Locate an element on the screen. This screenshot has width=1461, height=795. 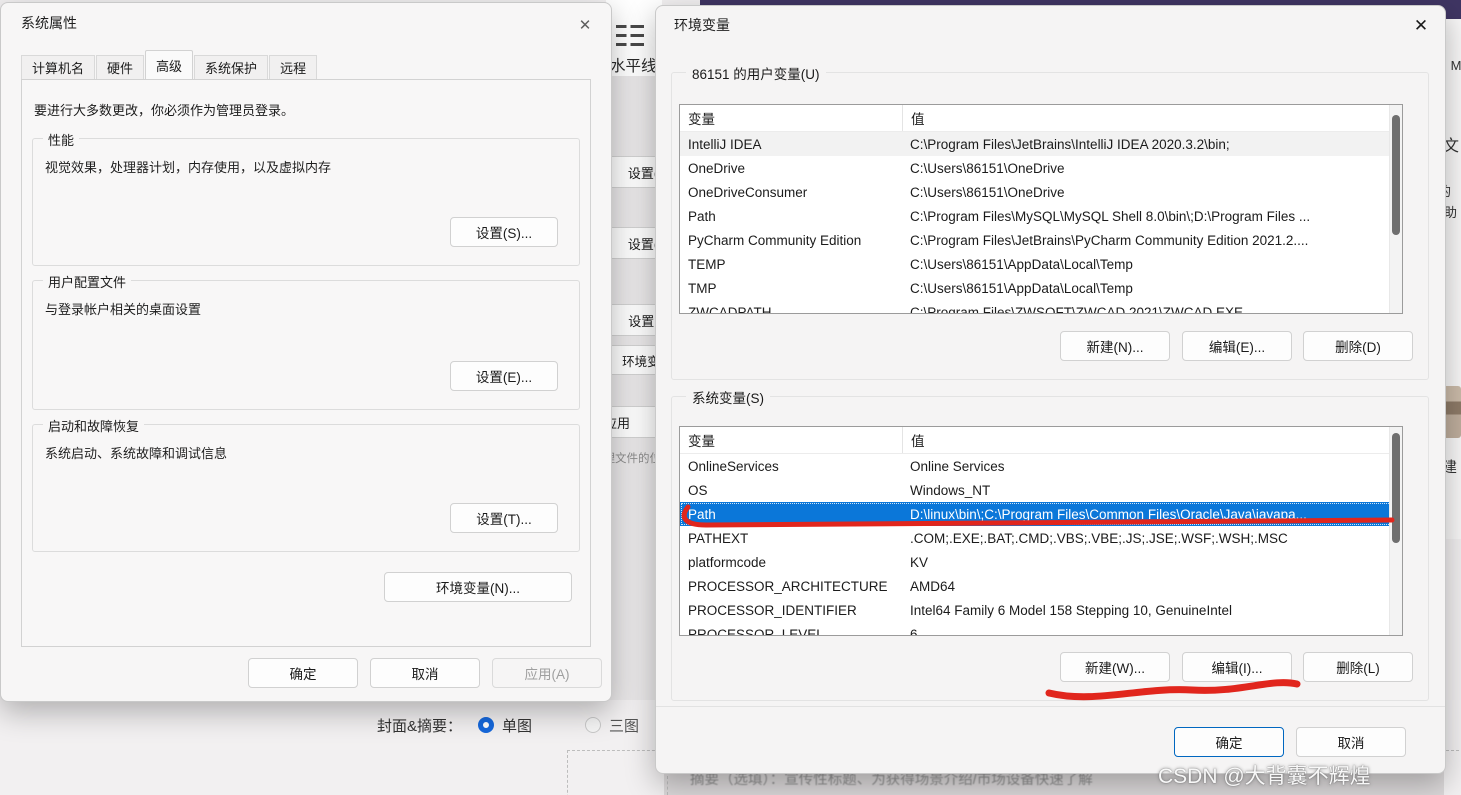
group-desc: 与登录帐户相关的桌面设置 is located at coordinates (123, 309).